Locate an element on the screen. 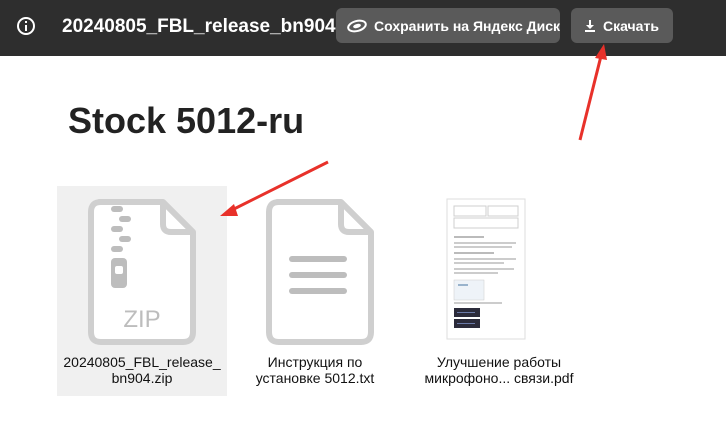 This screenshot has height=422, width=726. disk-icon is located at coordinates (357, 25).